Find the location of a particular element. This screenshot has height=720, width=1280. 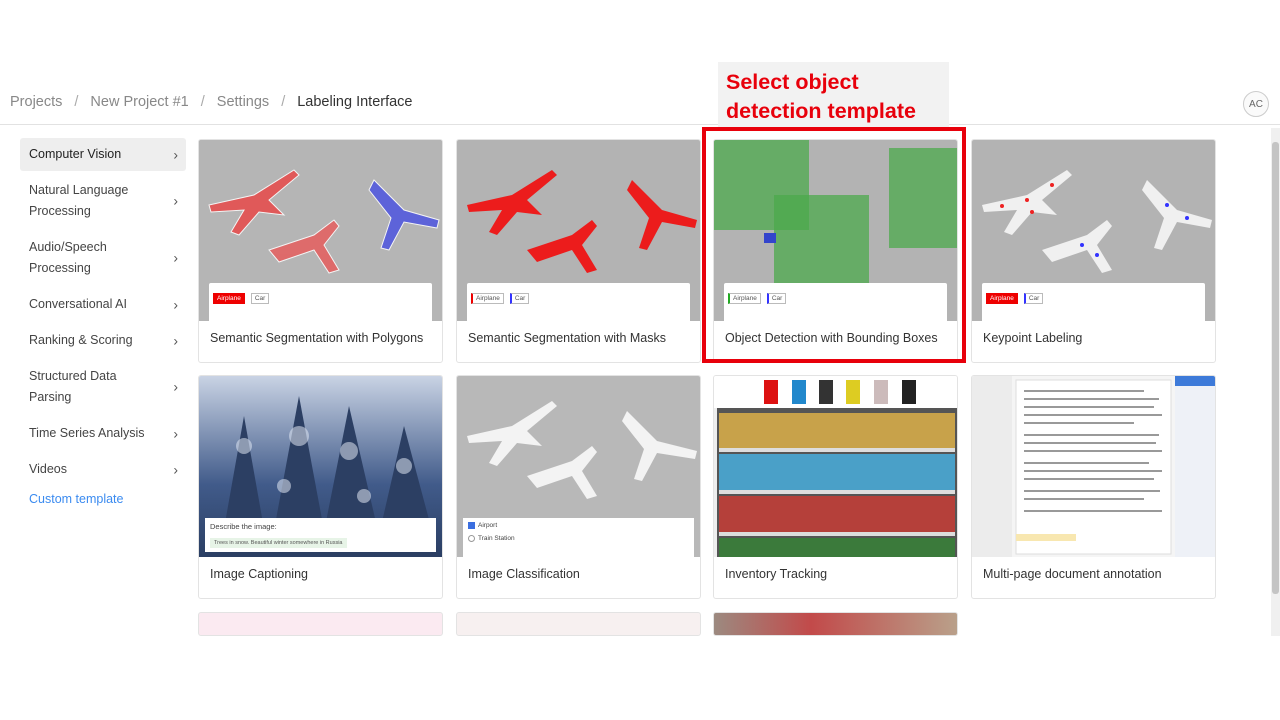

choice-airport: Airport is located at coordinates (578, 525).